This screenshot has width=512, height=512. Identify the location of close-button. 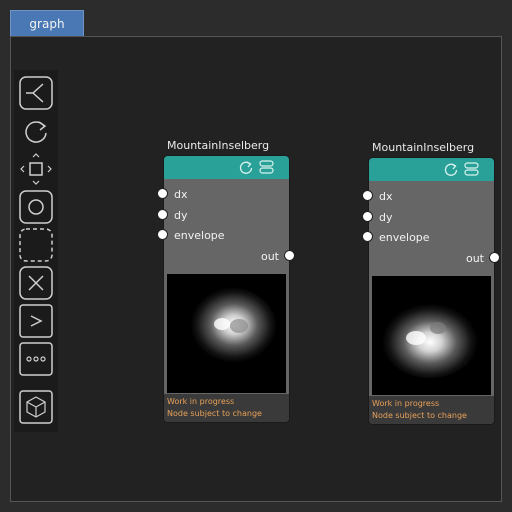
(36, 283).